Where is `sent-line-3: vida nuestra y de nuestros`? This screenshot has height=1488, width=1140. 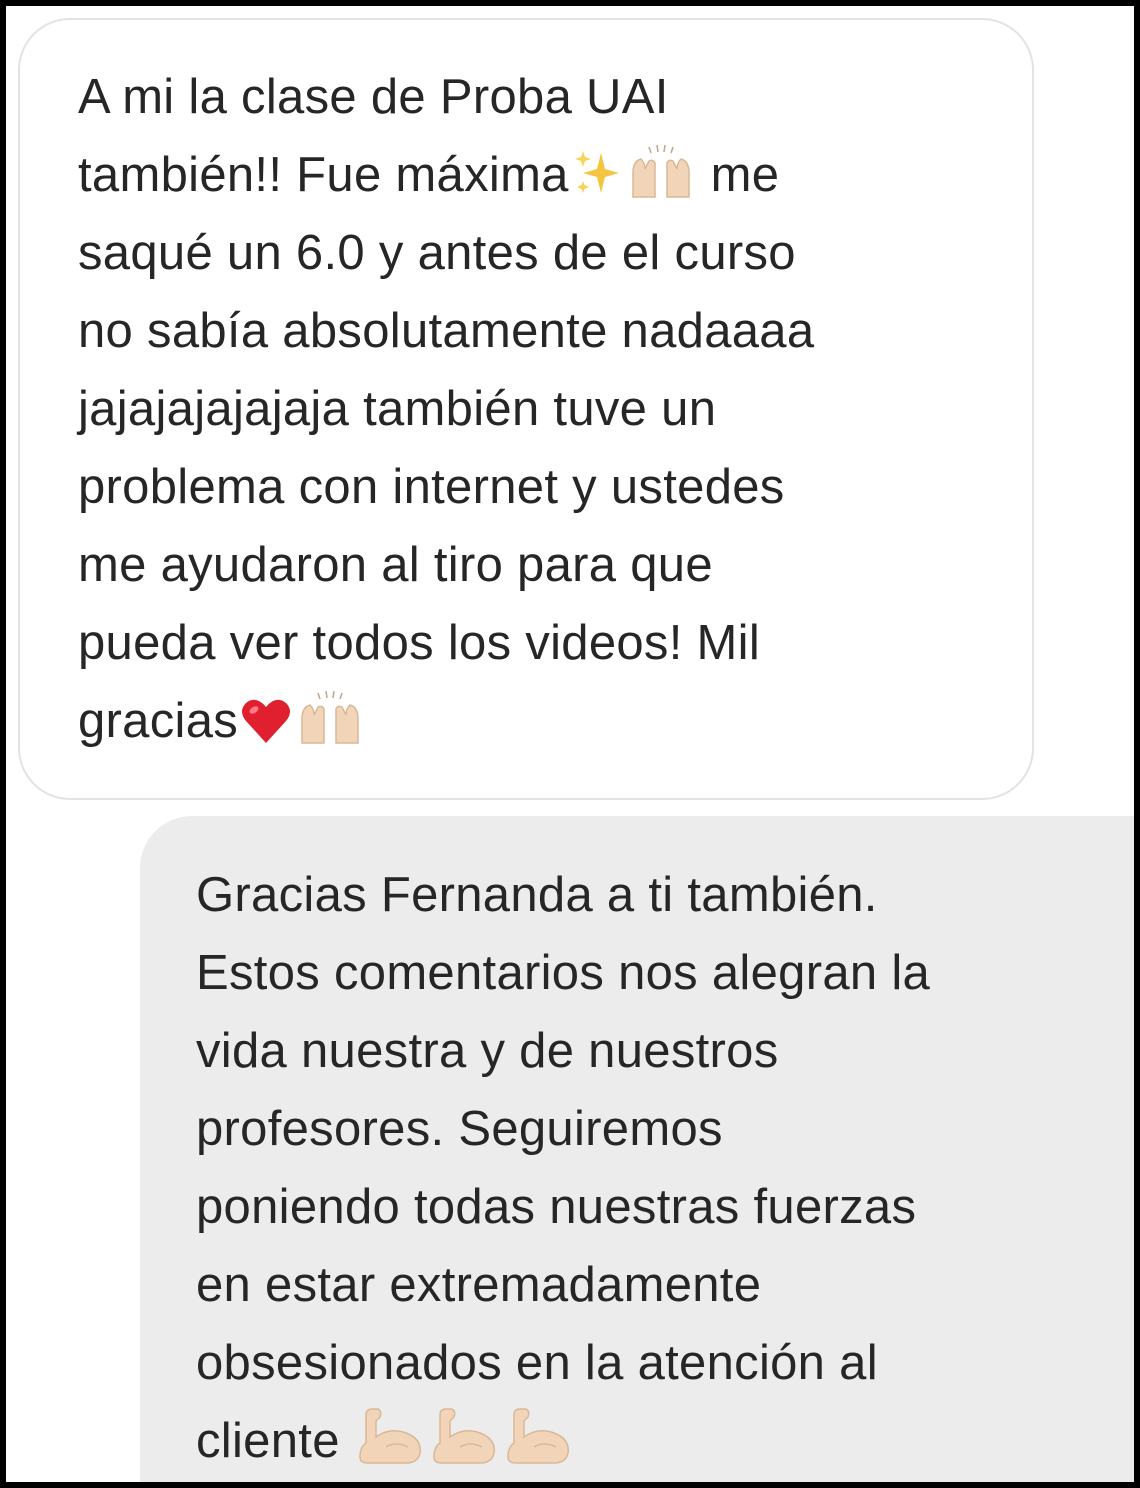 sent-line-3: vida nuestra y de nuestros is located at coordinates (487, 1051).